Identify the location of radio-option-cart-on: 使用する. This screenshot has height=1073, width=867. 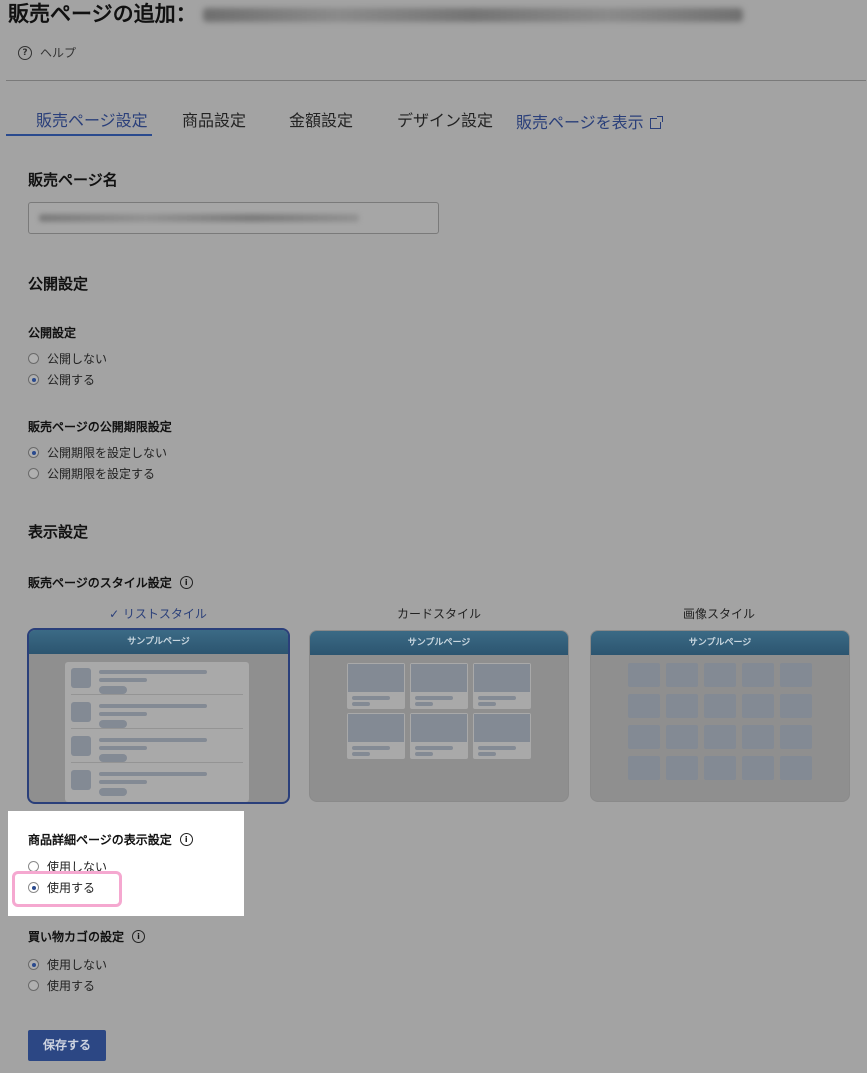
(67, 985).